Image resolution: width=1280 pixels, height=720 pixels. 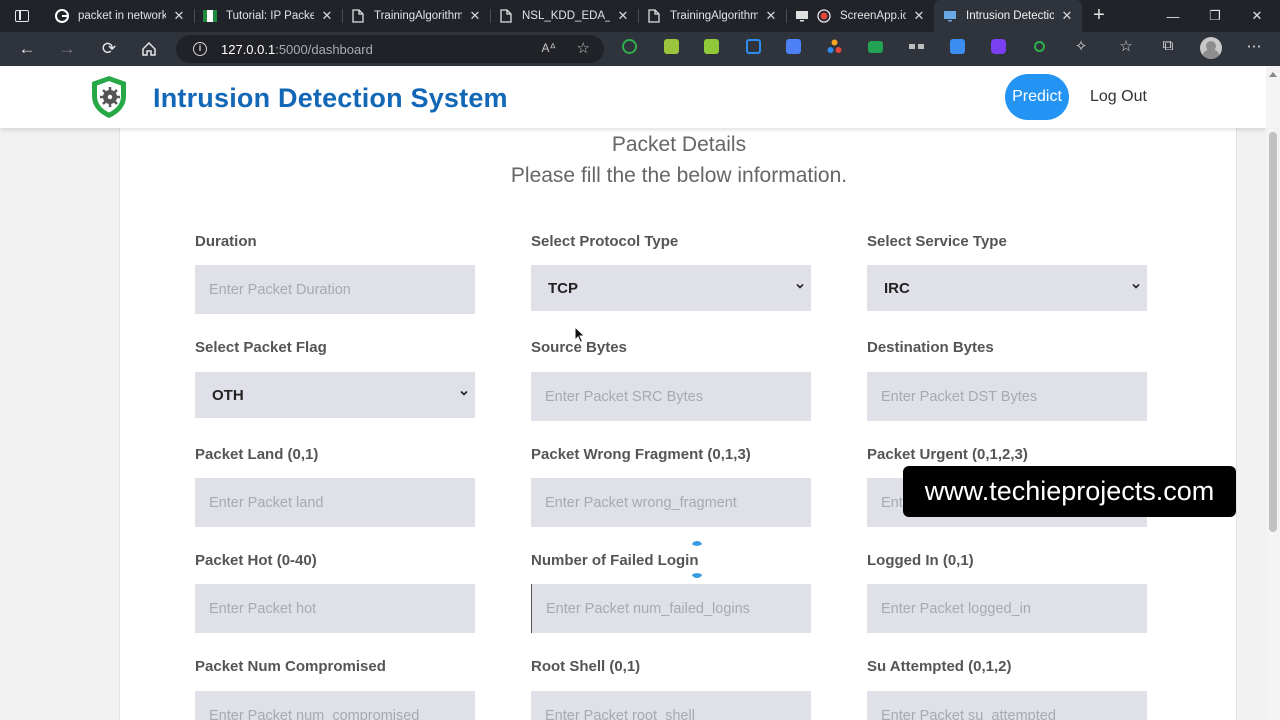 I want to click on protocol-type-value: TCP, so click(x=563, y=288).